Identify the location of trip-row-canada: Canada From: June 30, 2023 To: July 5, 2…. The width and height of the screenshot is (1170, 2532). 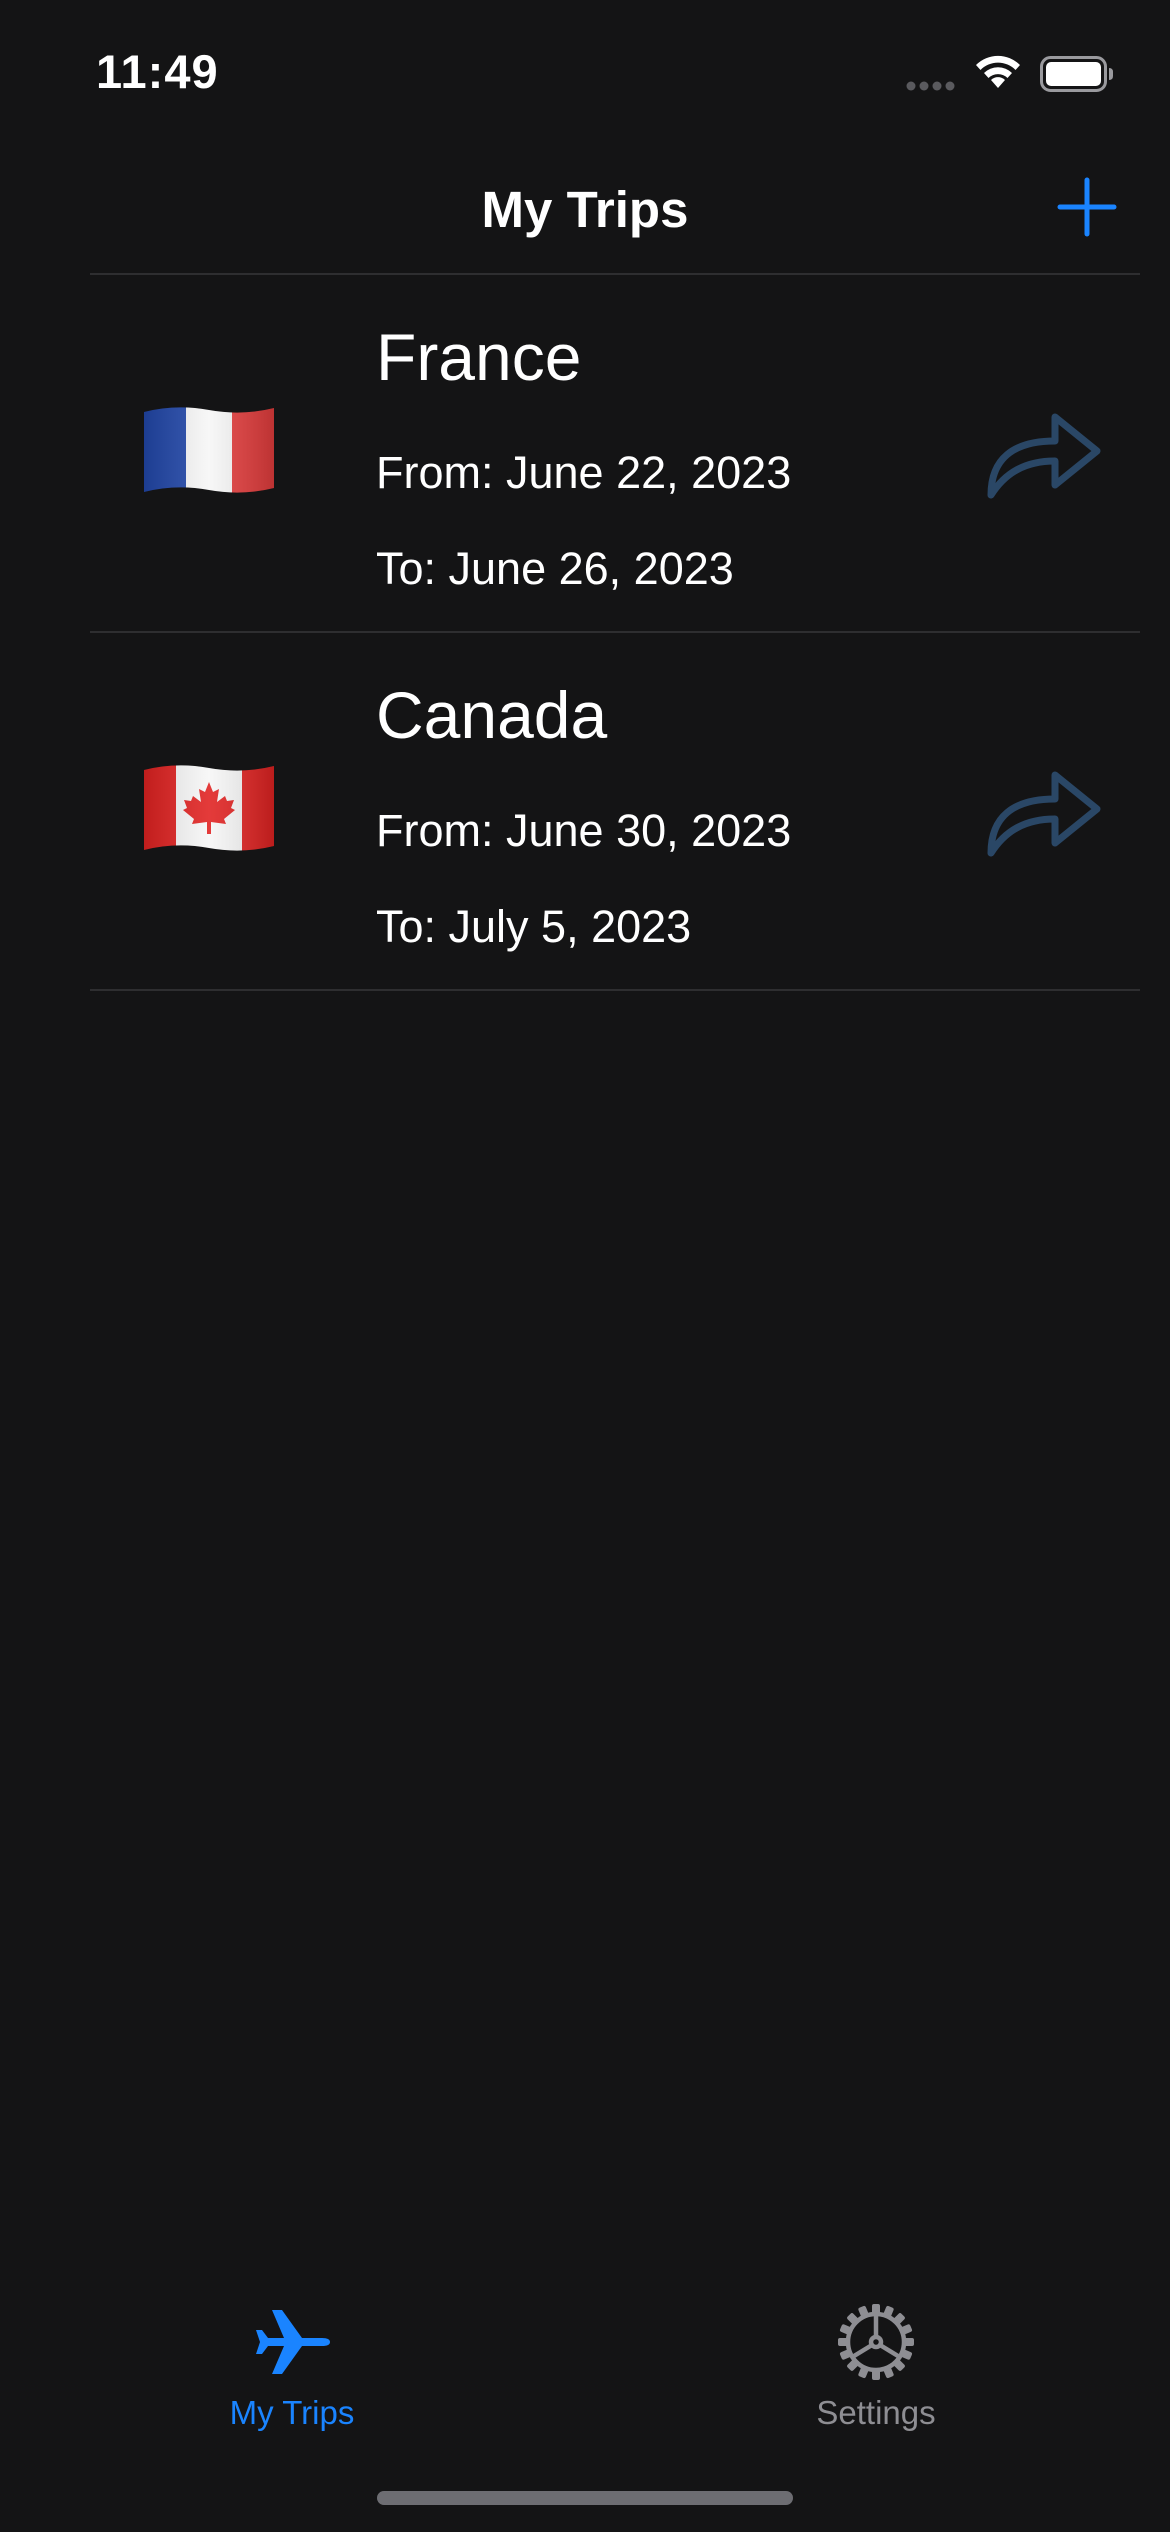
(585, 812).